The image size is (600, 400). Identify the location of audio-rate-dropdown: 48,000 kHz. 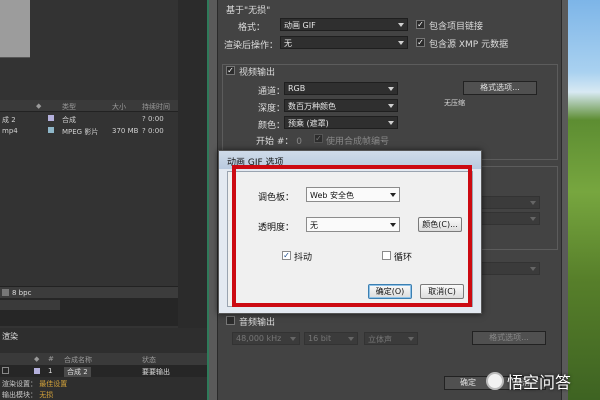
(266, 338).